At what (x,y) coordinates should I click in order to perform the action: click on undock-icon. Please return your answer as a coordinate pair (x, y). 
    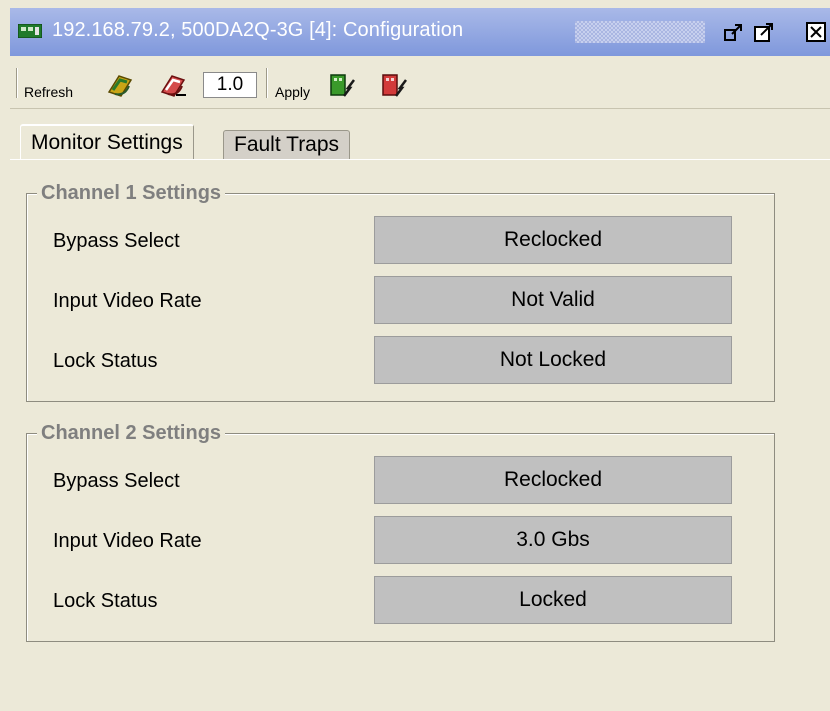
    Looking at the image, I should click on (734, 32).